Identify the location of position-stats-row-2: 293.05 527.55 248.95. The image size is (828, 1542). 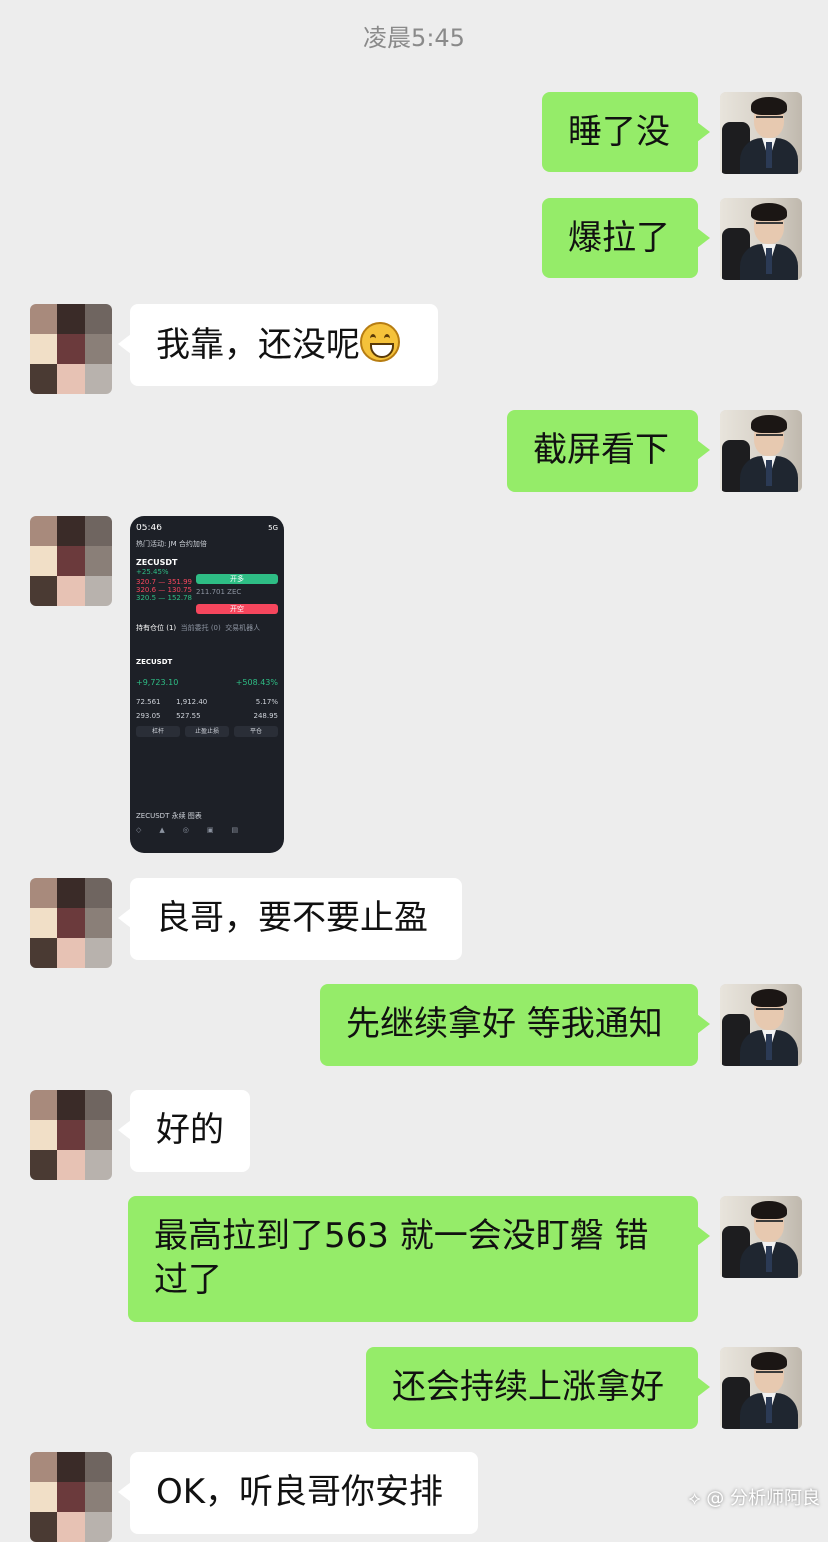
(207, 716).